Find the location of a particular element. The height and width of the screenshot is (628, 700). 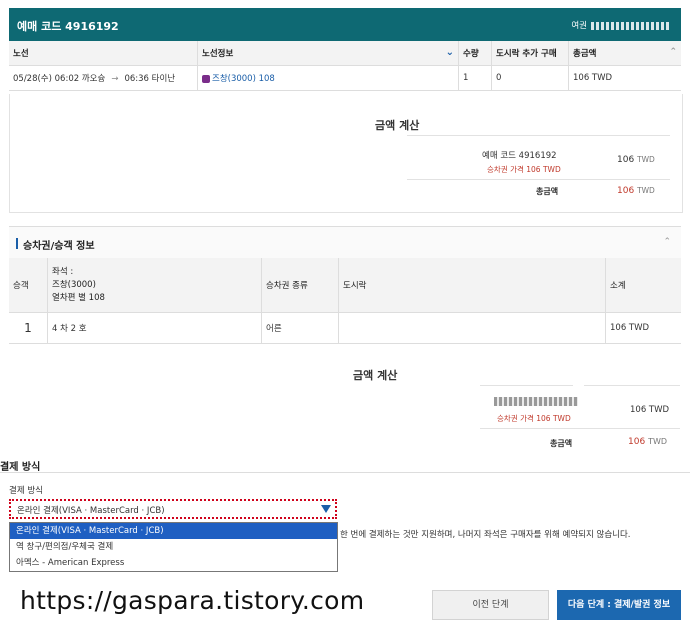

col-lunch: 도시락 추가 구매 is located at coordinates (530, 53).